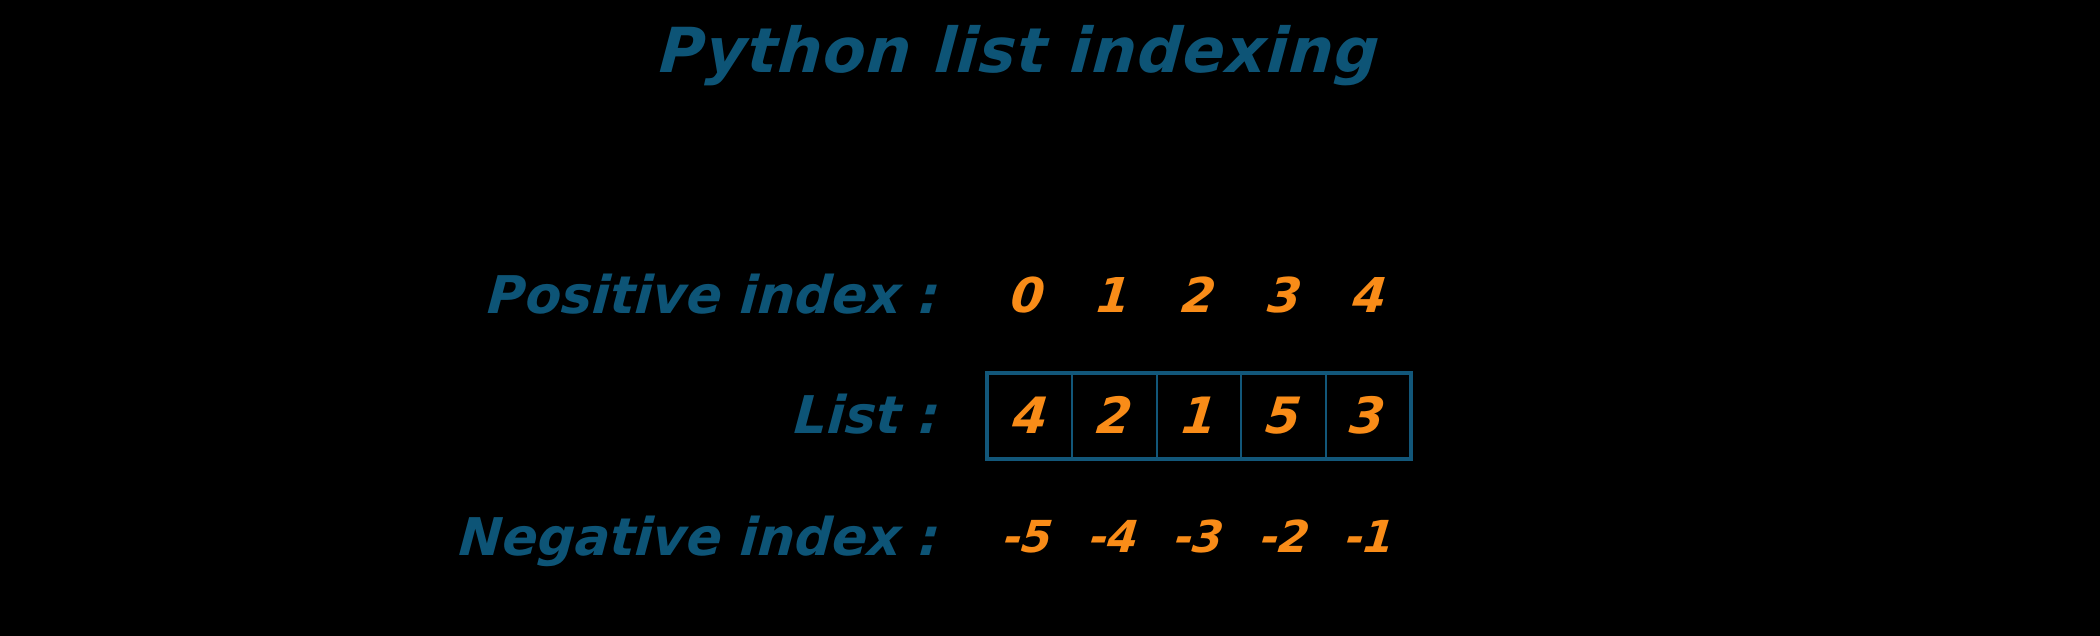  I want to click on positive-index-label: Positive index :, so click(714, 296).